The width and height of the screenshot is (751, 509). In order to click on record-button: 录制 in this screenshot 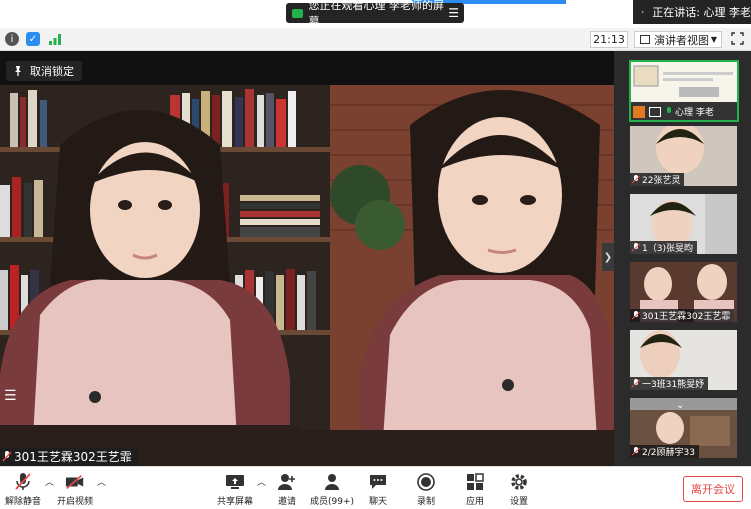, I will do `click(426, 488)`.